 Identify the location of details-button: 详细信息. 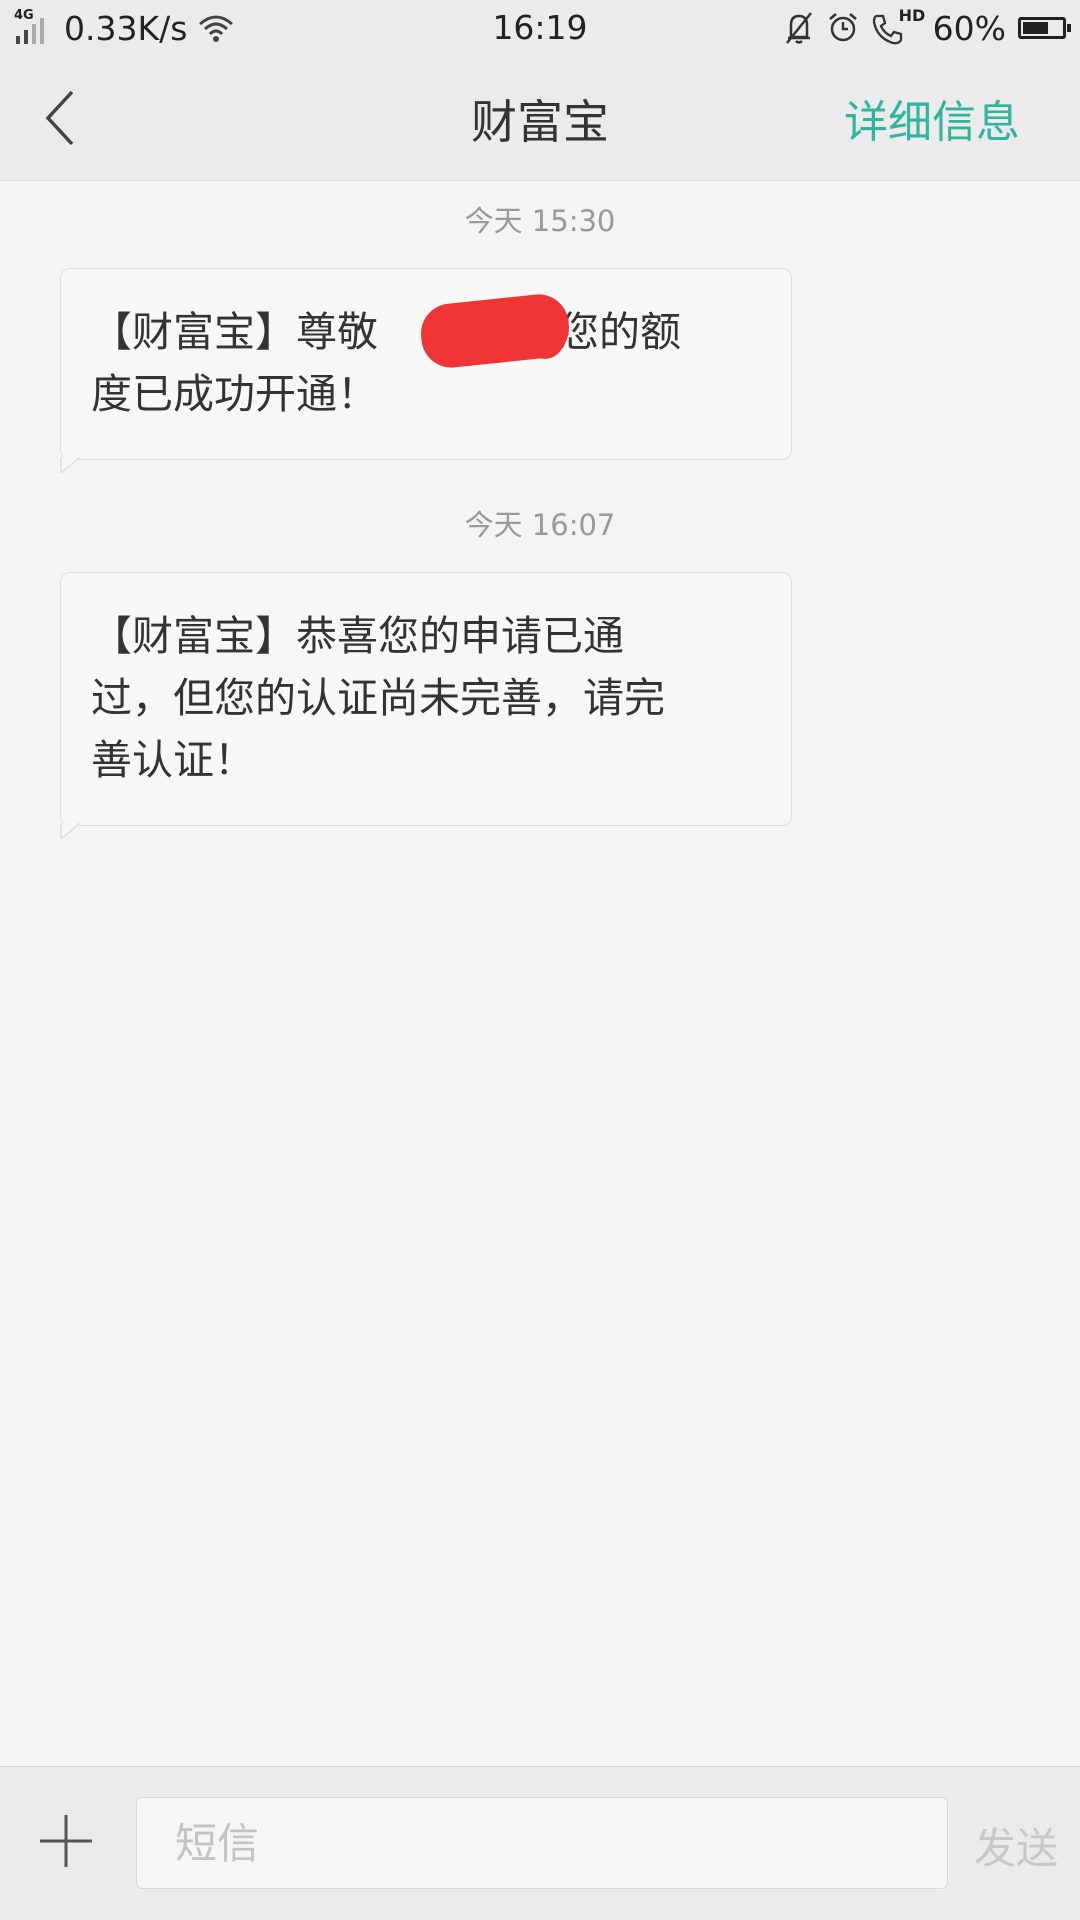
(932, 118).